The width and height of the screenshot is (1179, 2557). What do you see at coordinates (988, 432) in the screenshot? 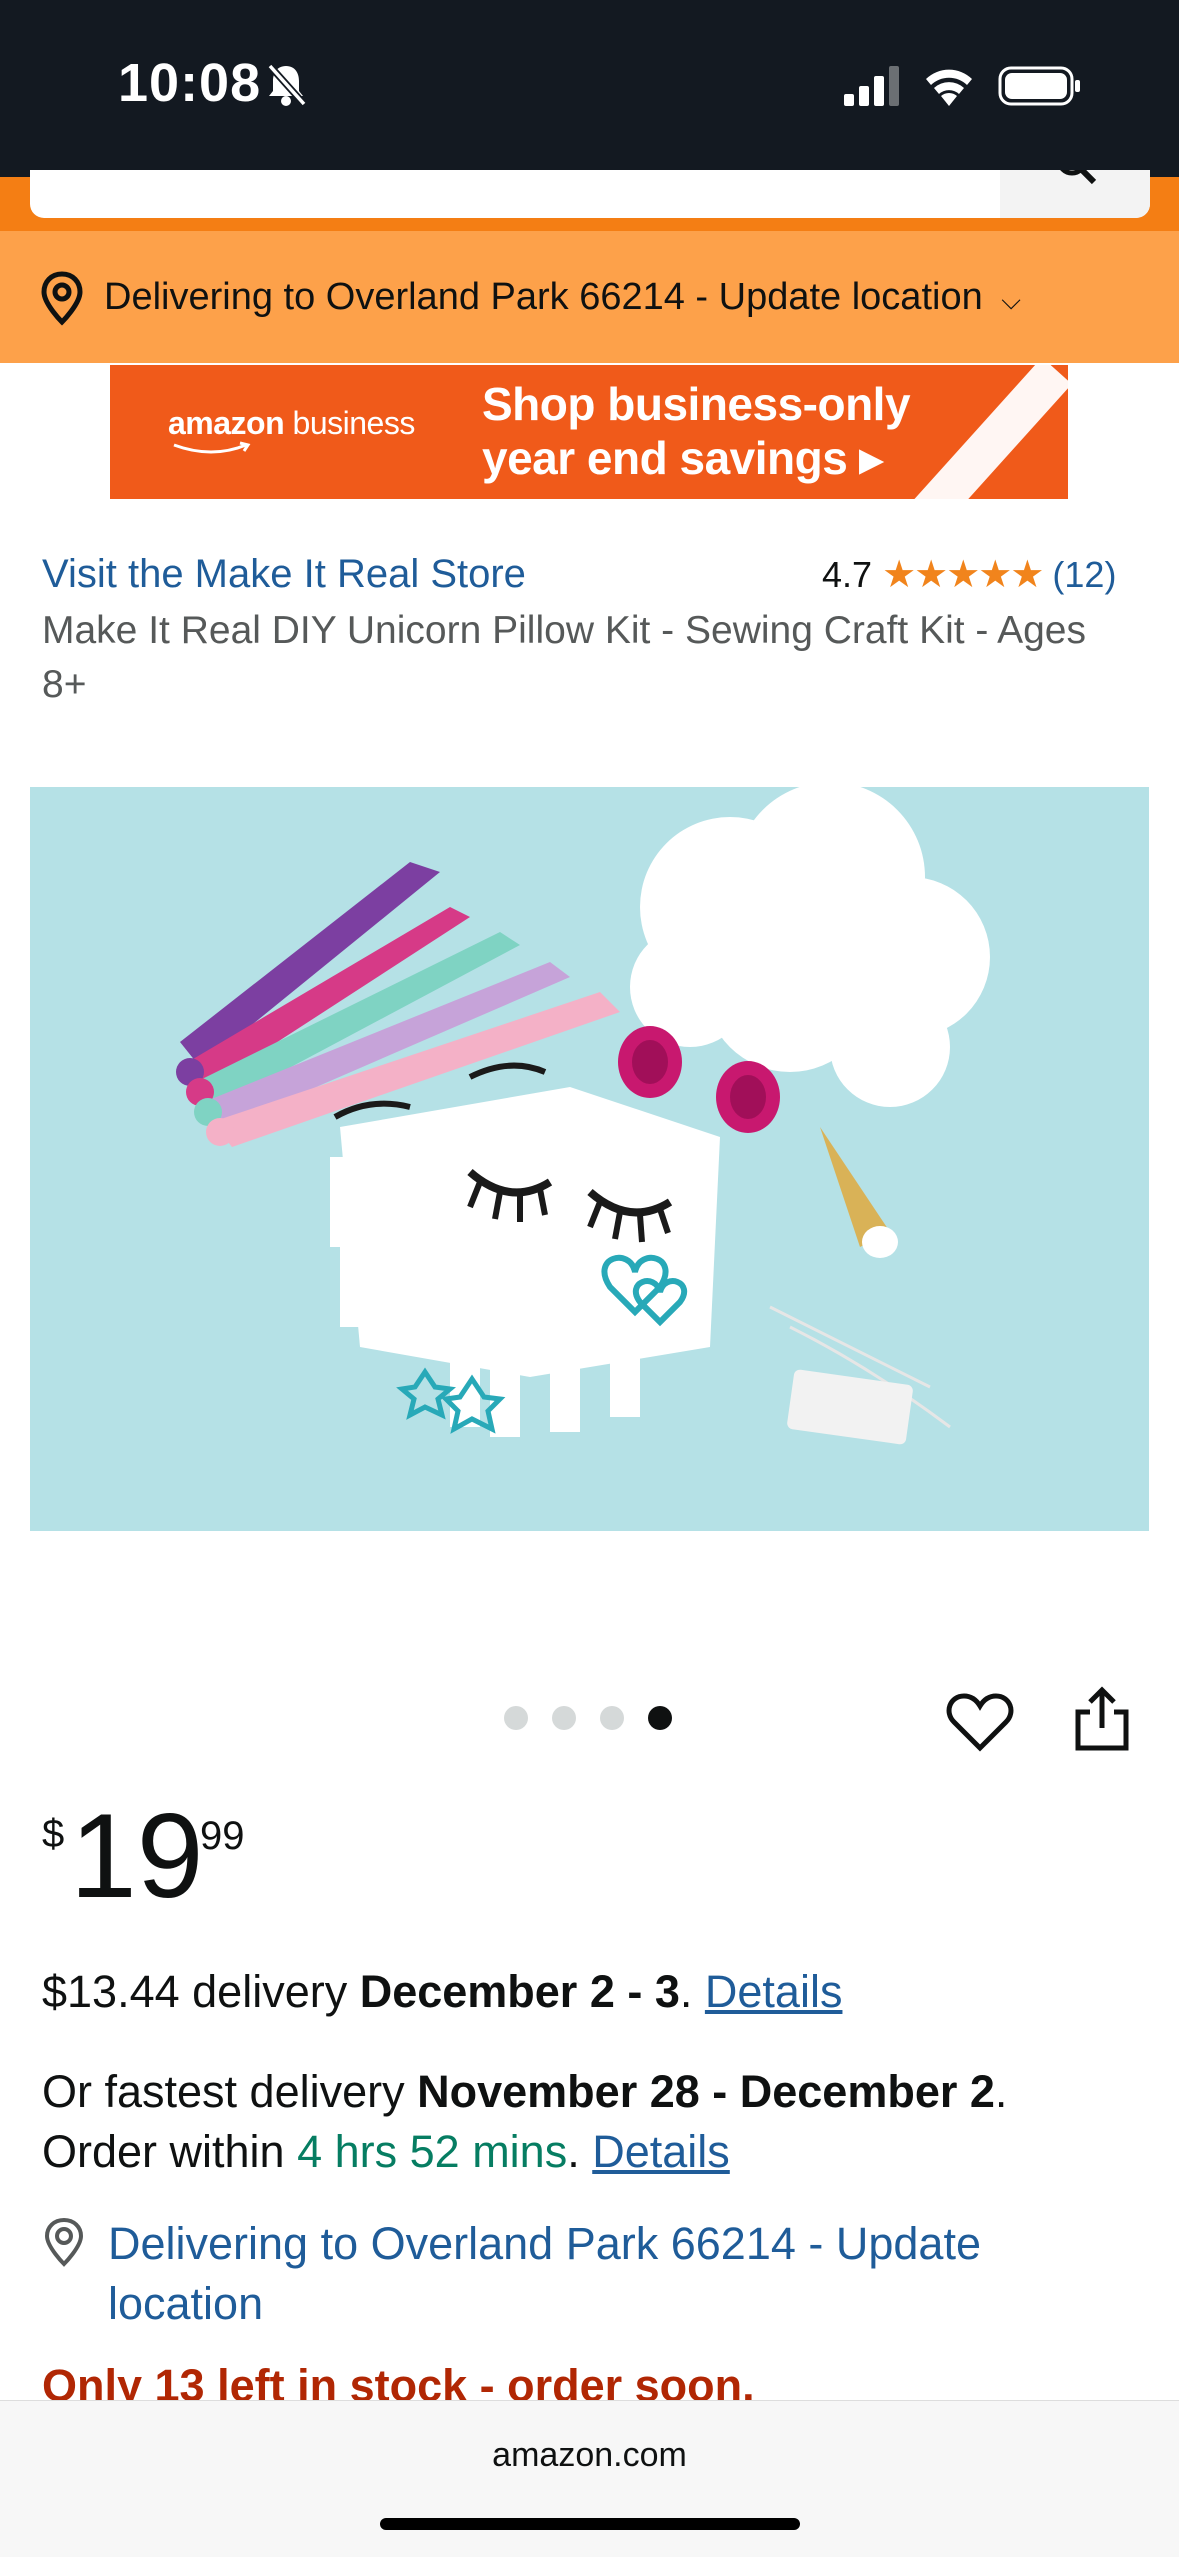
I see `ad-stripe` at bounding box center [988, 432].